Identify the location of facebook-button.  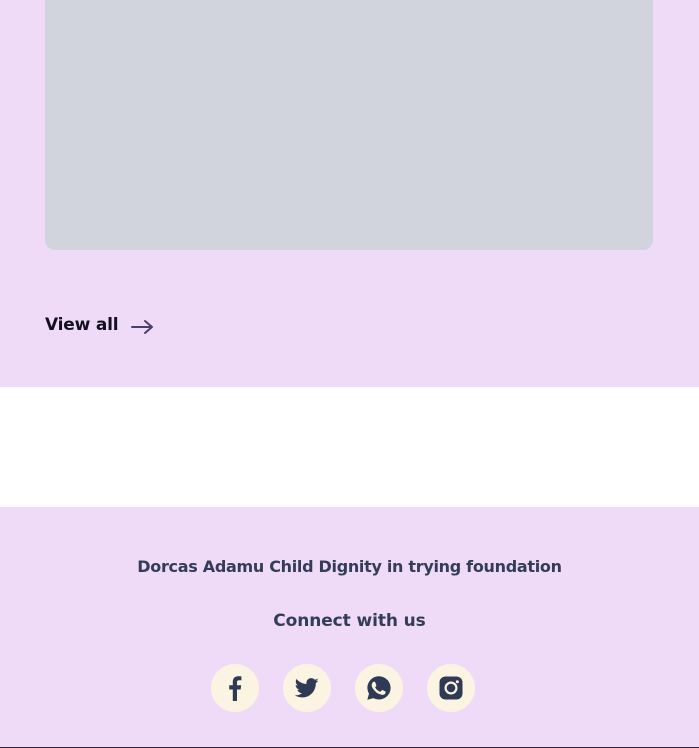
(235, 688).